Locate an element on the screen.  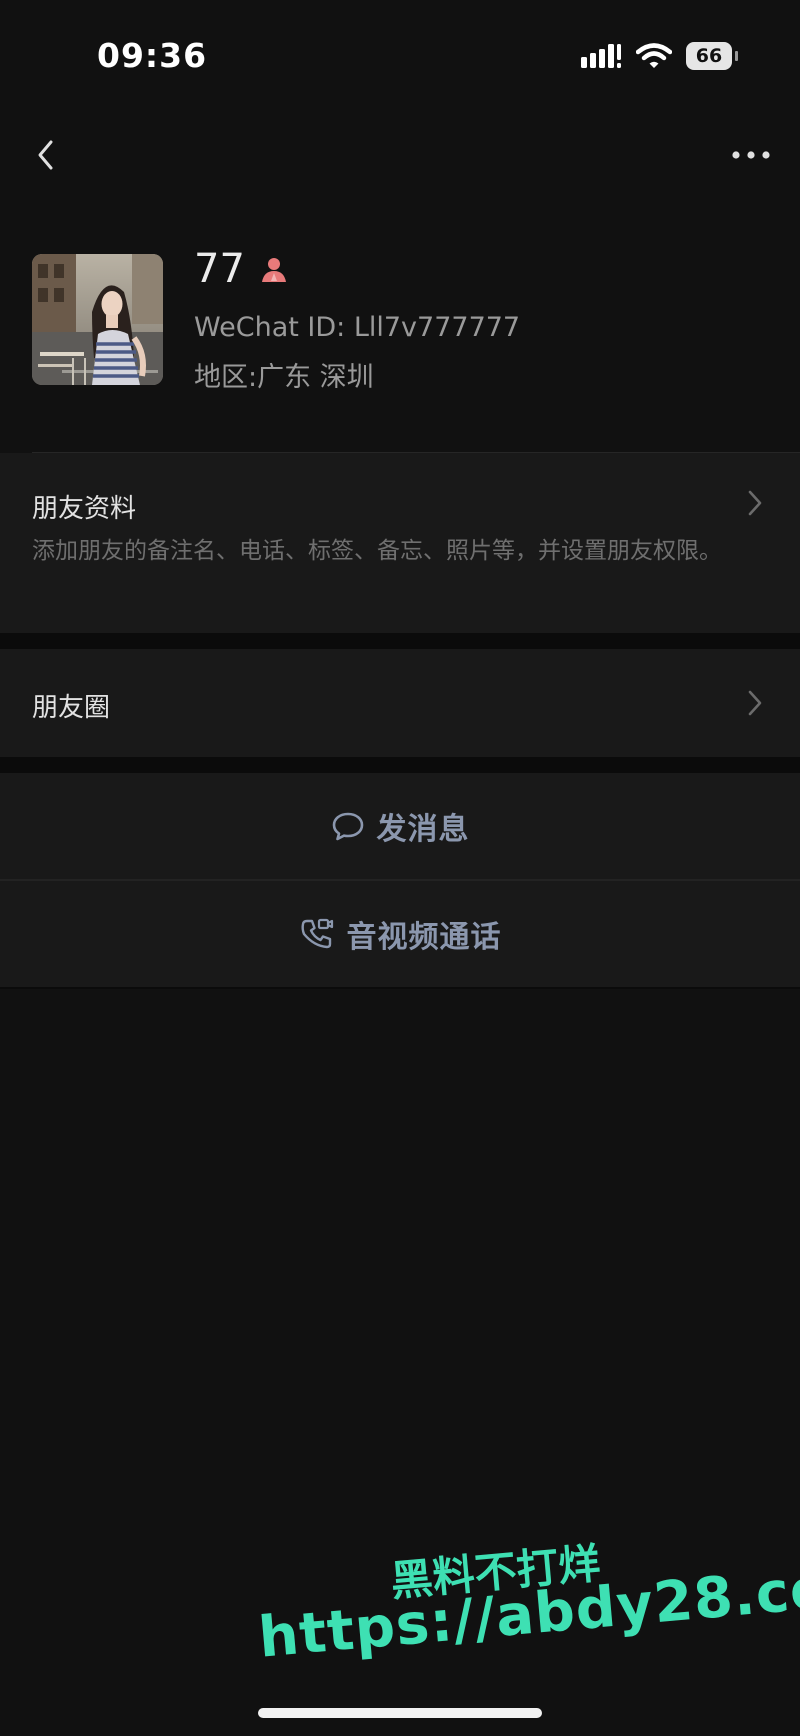
video-call-button: 音视频通话 is located at coordinates (400, 934).